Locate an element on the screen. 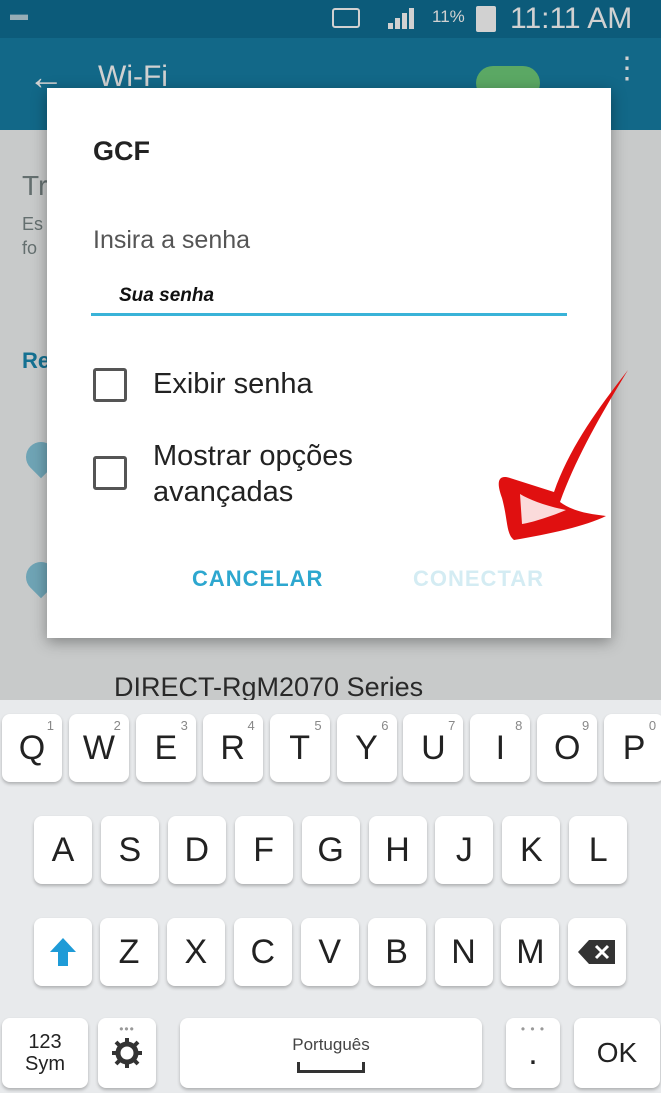 The width and height of the screenshot is (661, 1093). key-label: Y is located at coordinates (366, 747).